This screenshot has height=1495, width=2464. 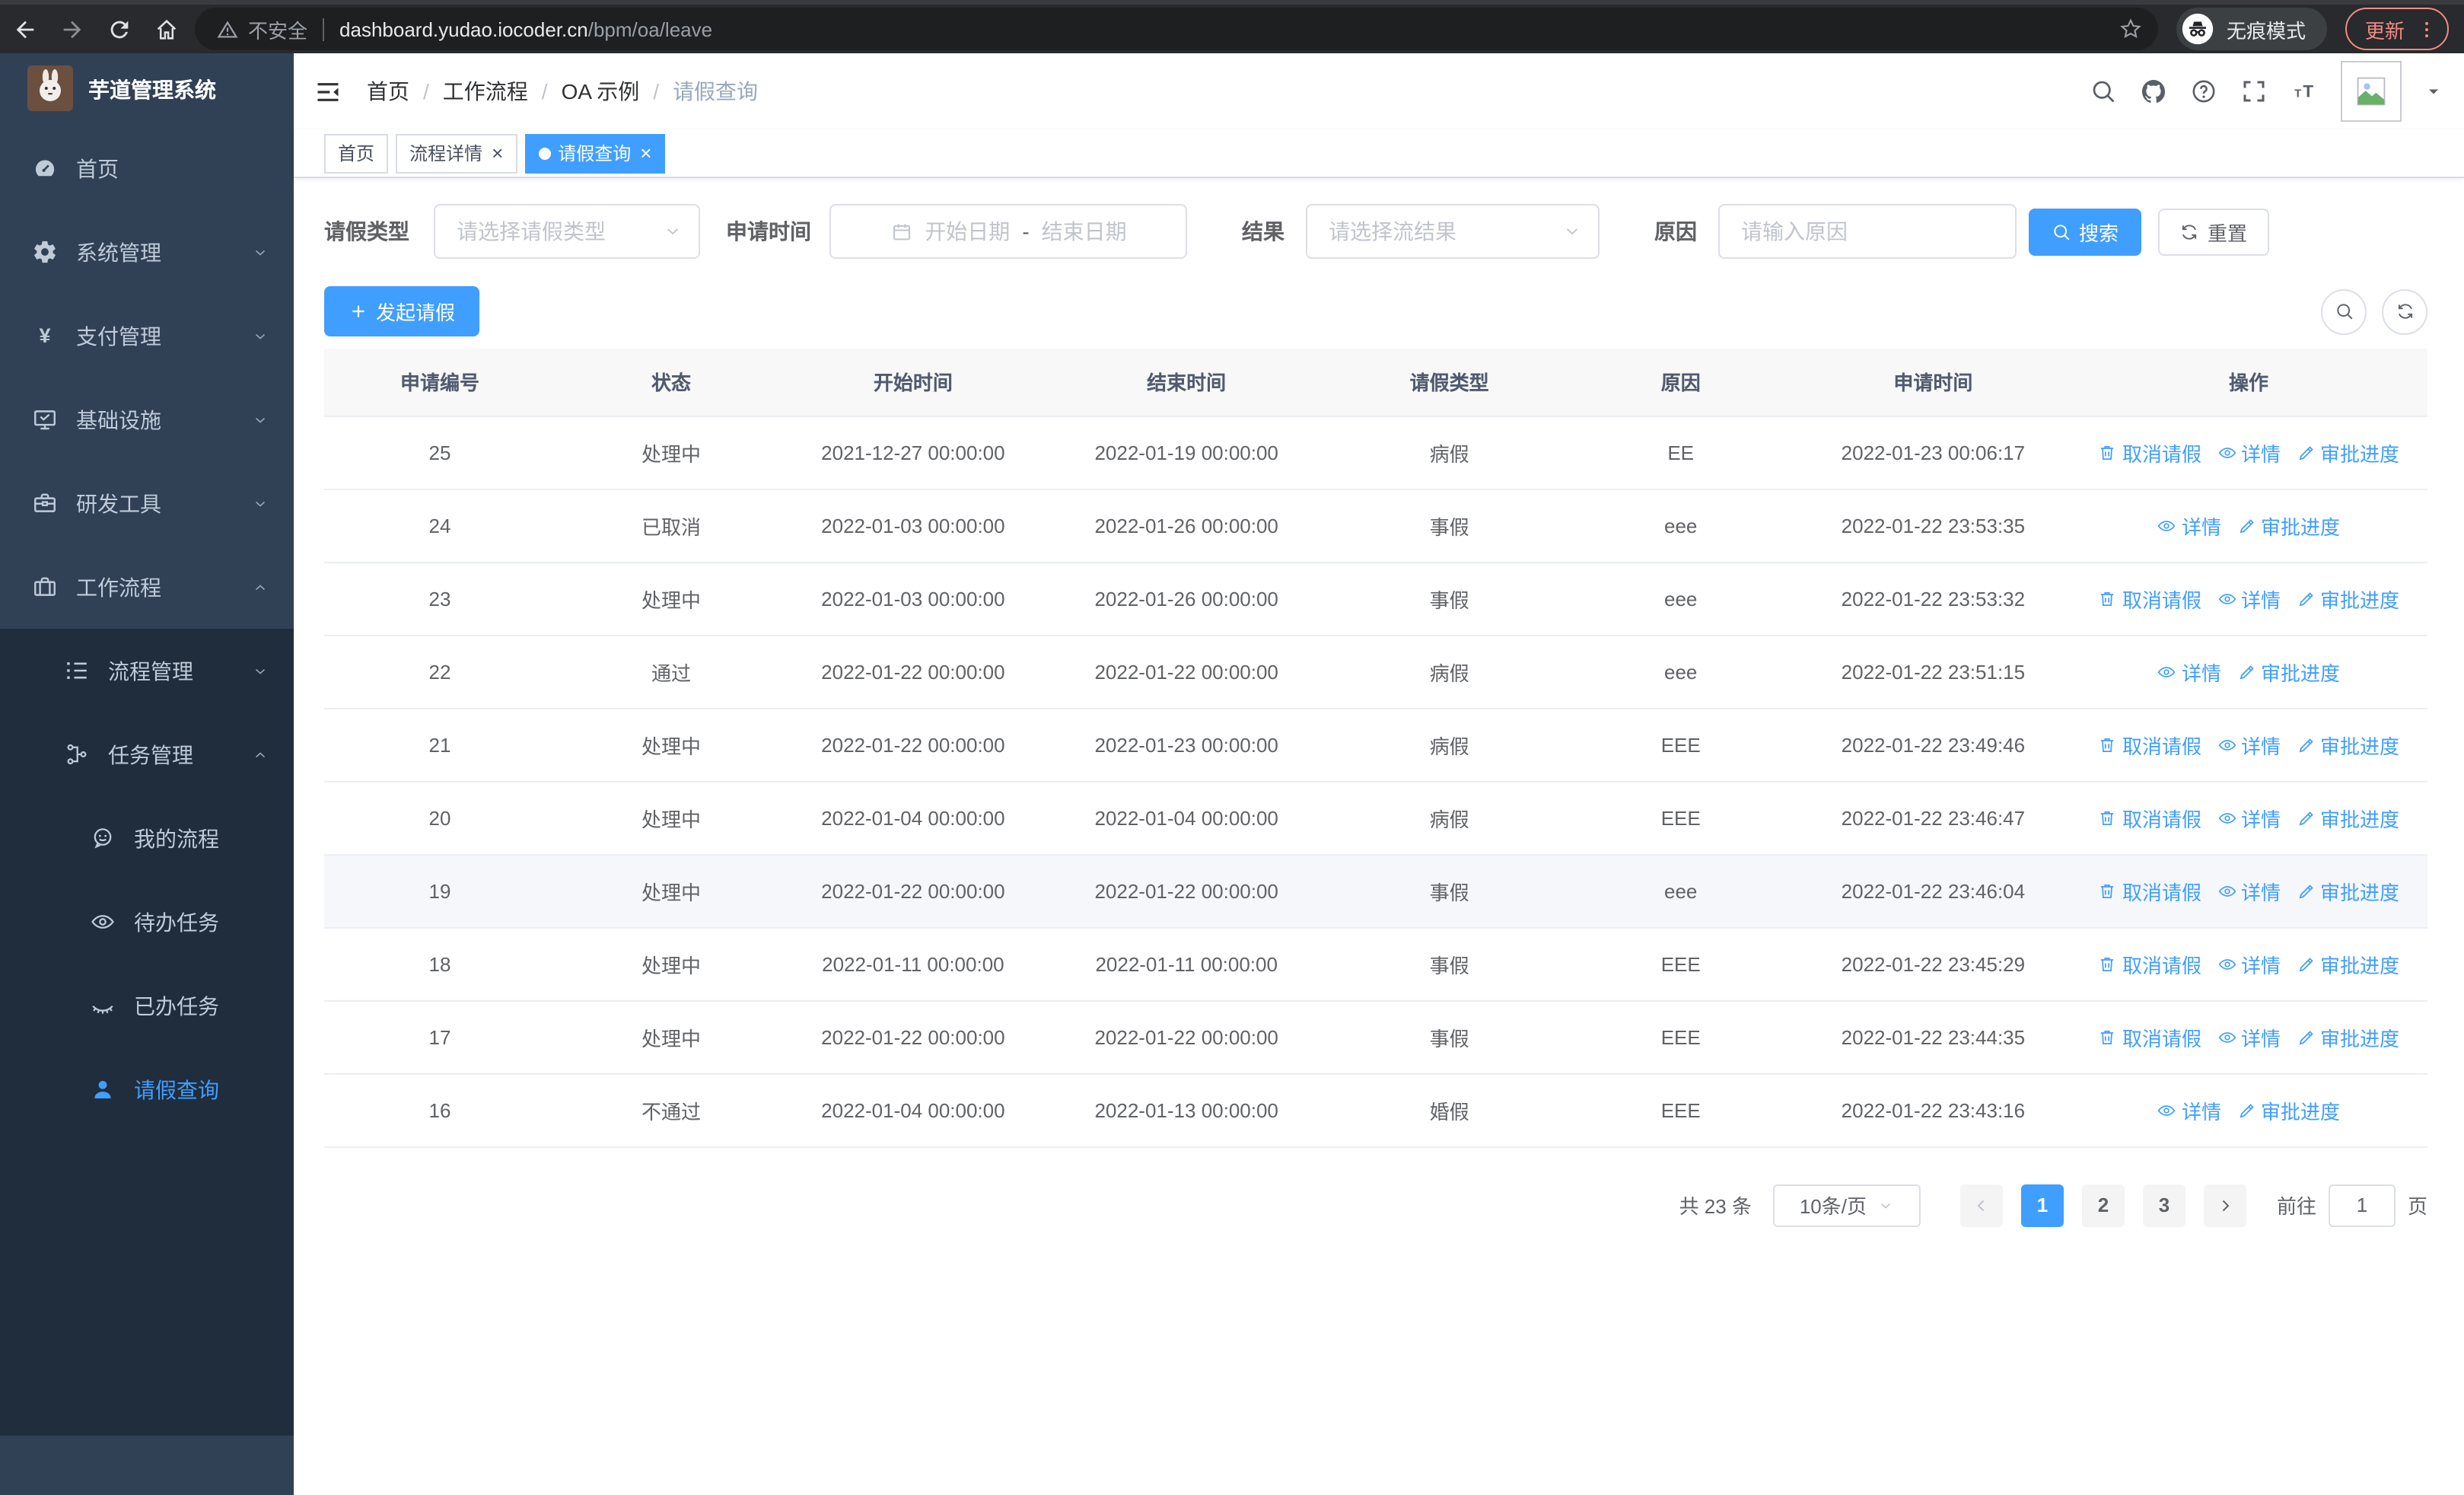 I want to click on github-icon, so click(x=2153, y=92).